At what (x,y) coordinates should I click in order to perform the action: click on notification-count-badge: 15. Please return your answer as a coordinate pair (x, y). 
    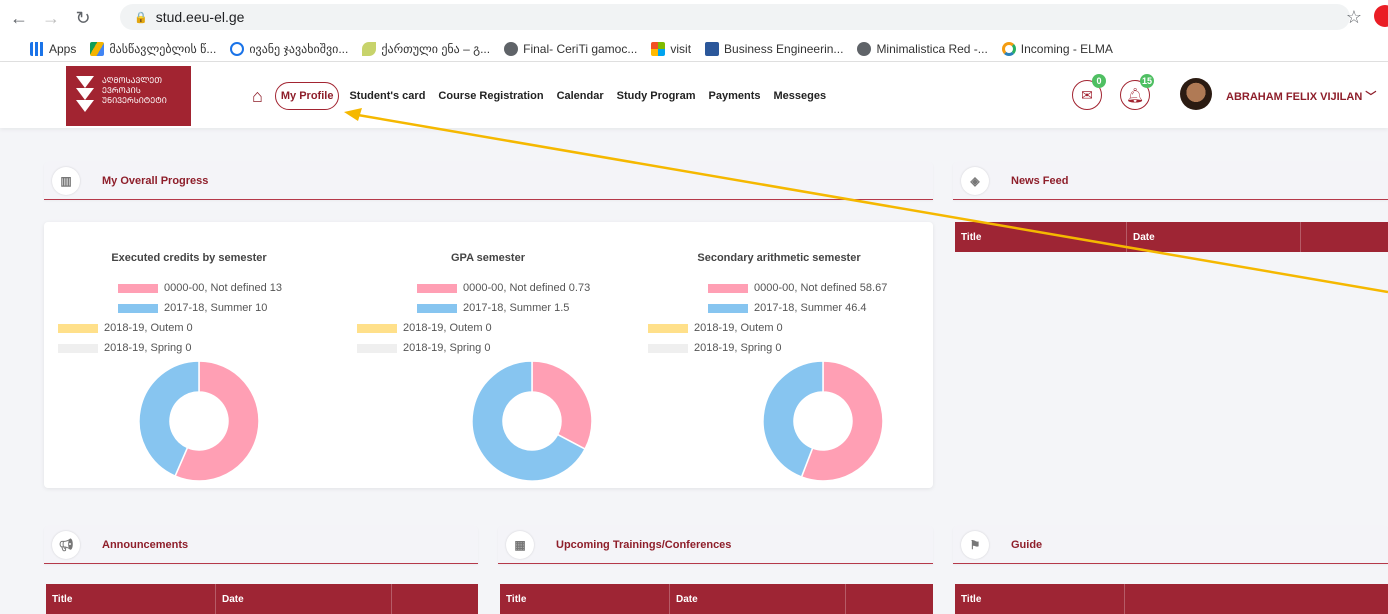
    Looking at the image, I should click on (1146, 81).